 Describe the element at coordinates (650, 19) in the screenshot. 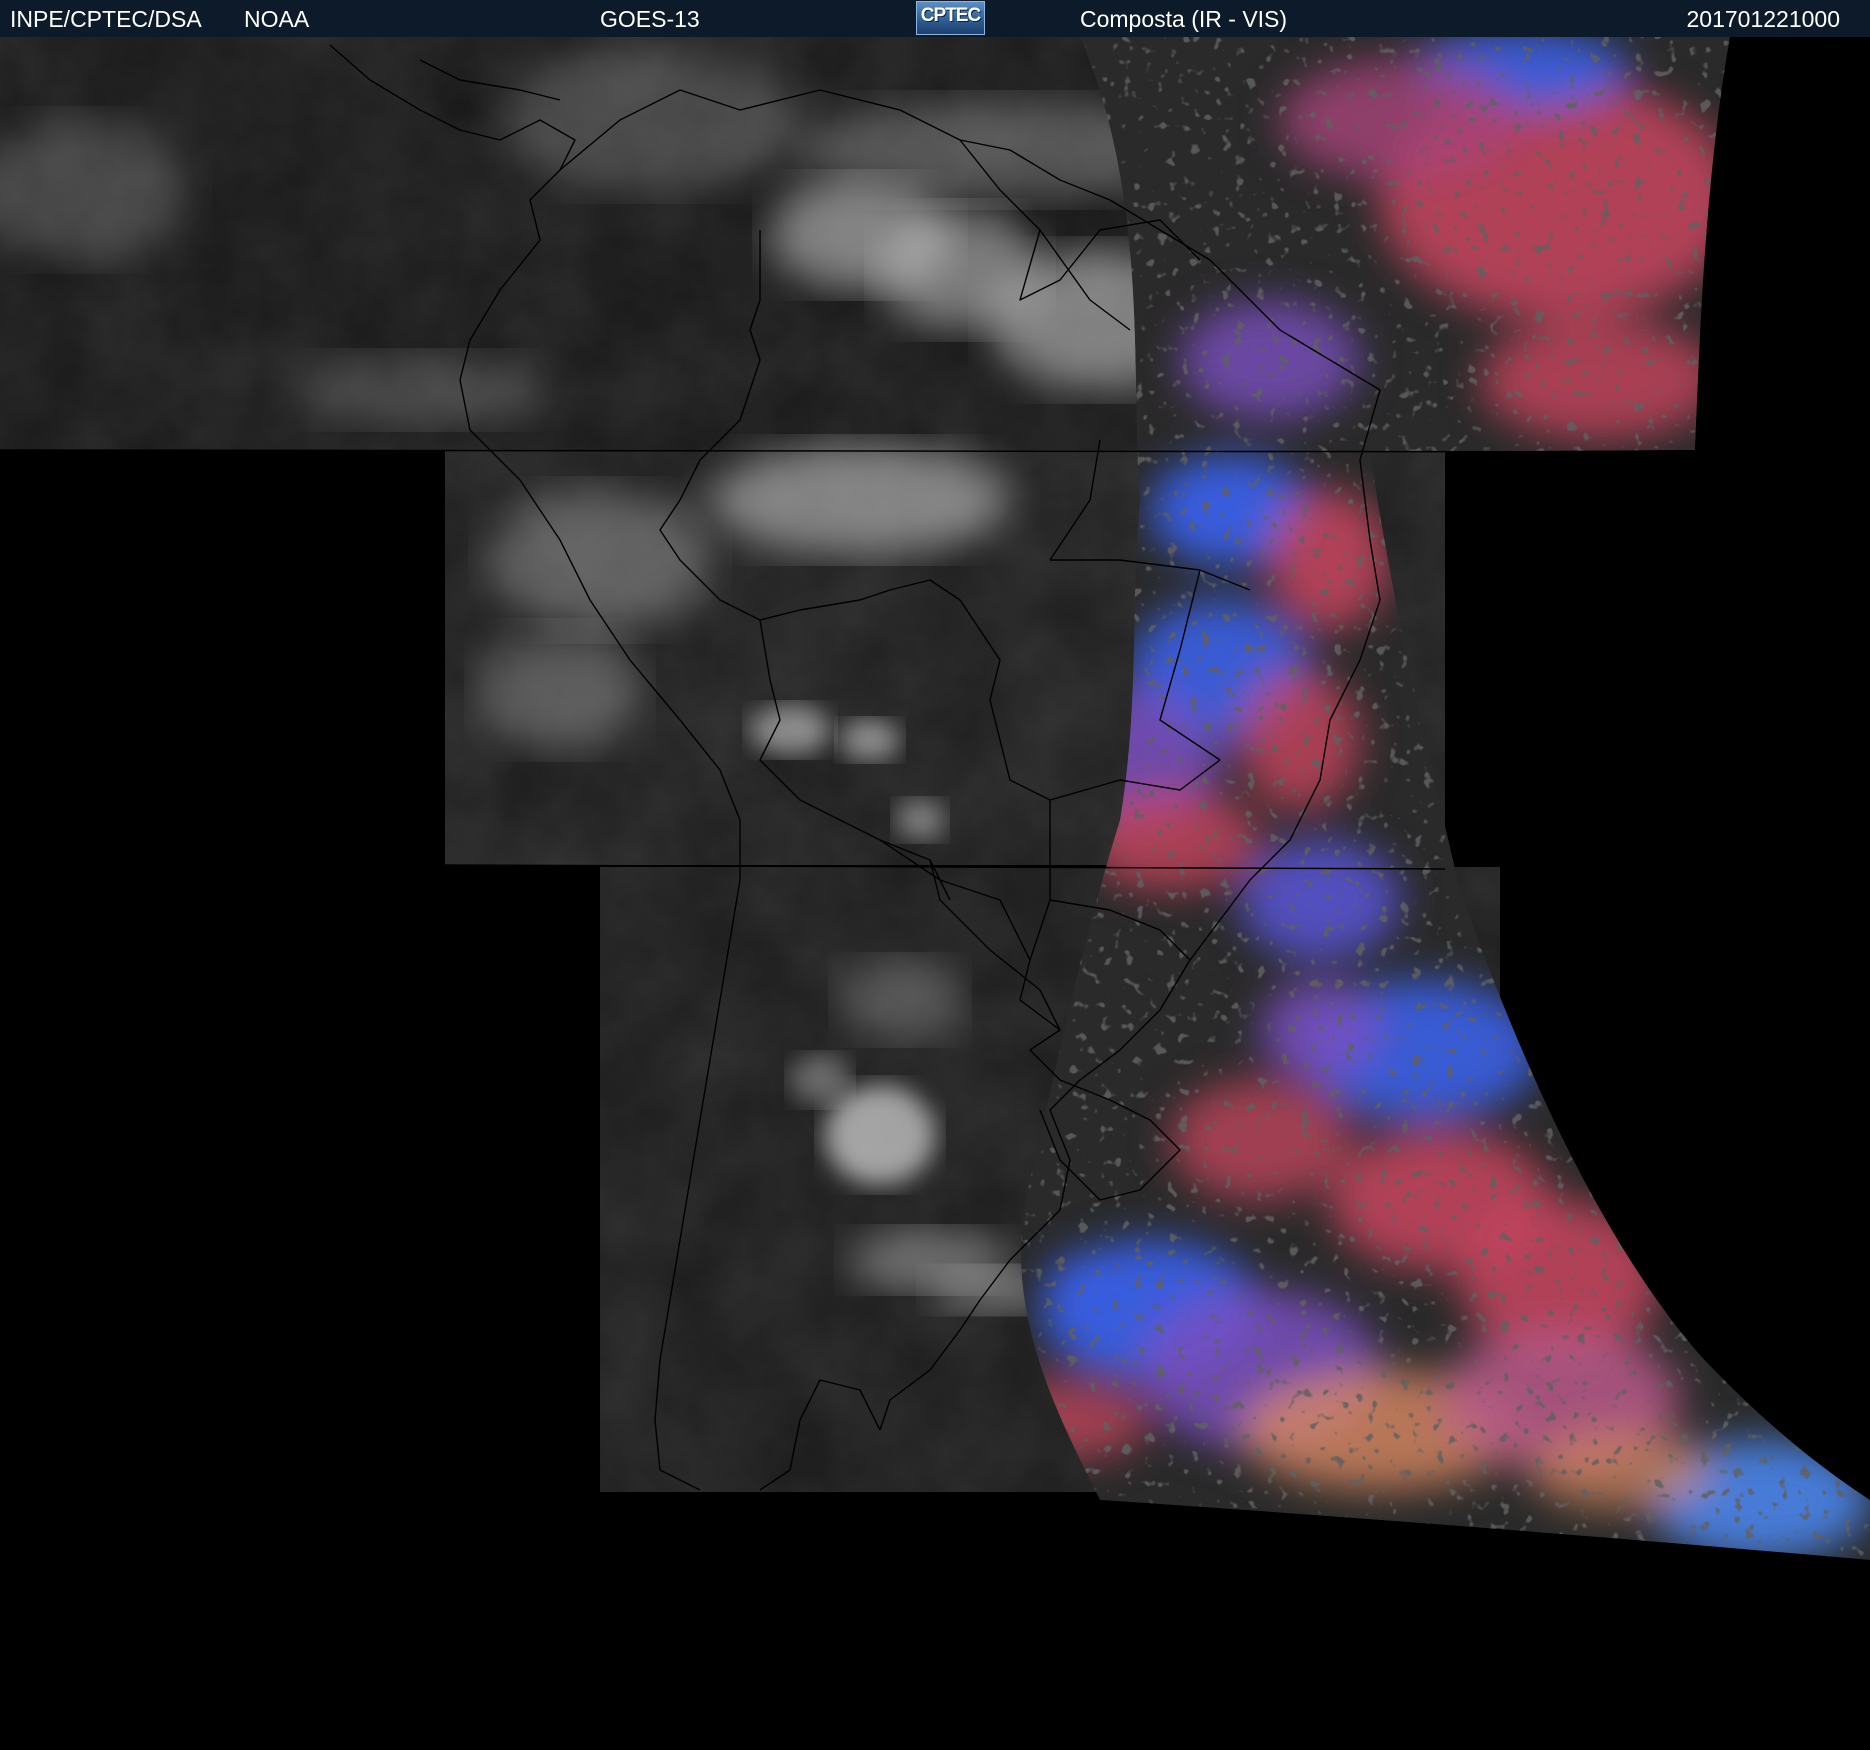

I see `satellite-label: GOES-13` at that location.